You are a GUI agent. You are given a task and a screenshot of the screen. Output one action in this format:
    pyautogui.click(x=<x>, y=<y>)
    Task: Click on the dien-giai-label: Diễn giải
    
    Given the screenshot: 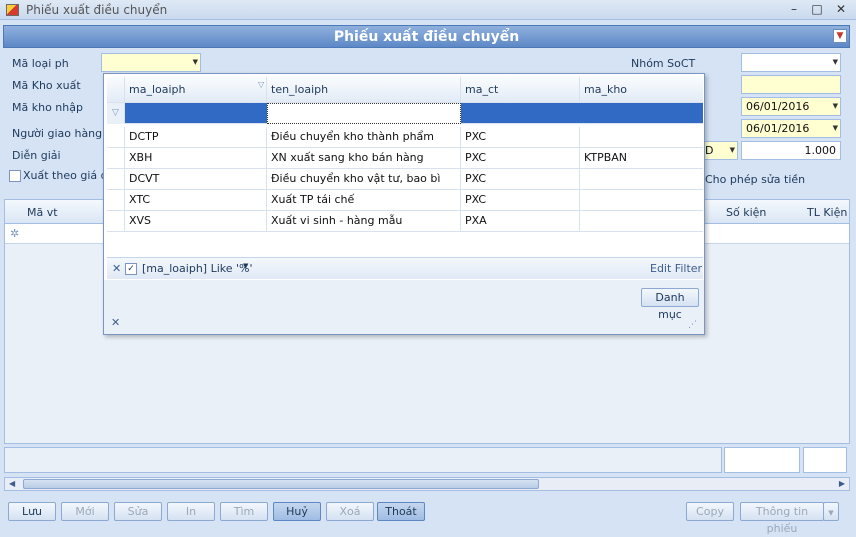 What is the action you would take?
    pyautogui.click(x=36, y=155)
    